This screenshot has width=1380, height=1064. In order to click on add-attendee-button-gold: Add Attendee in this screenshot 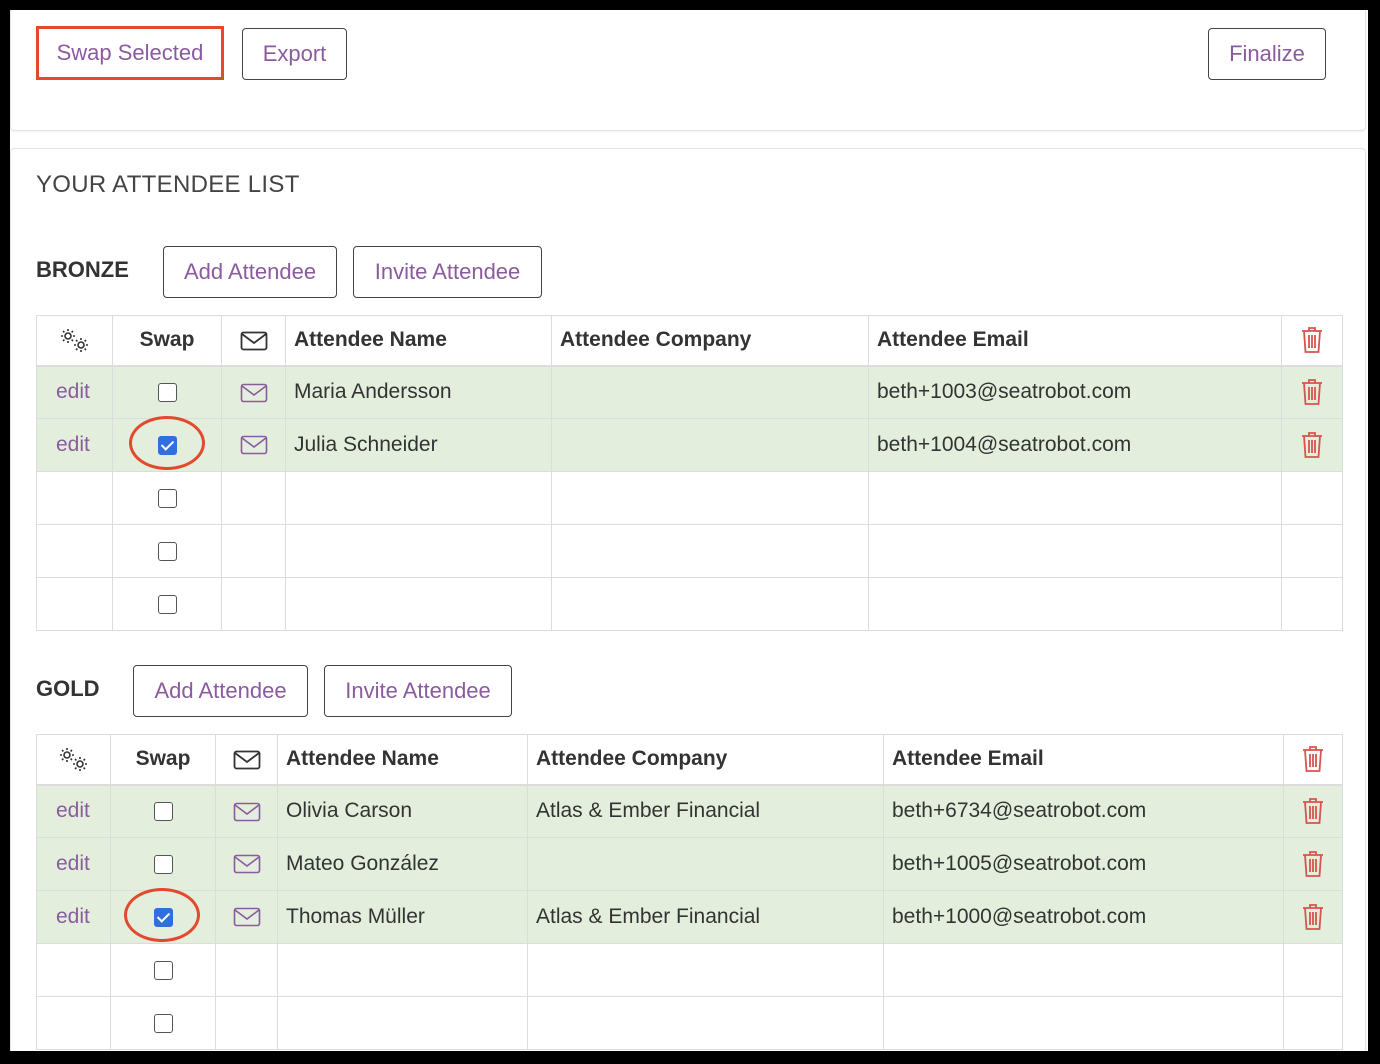, I will do `click(220, 691)`.